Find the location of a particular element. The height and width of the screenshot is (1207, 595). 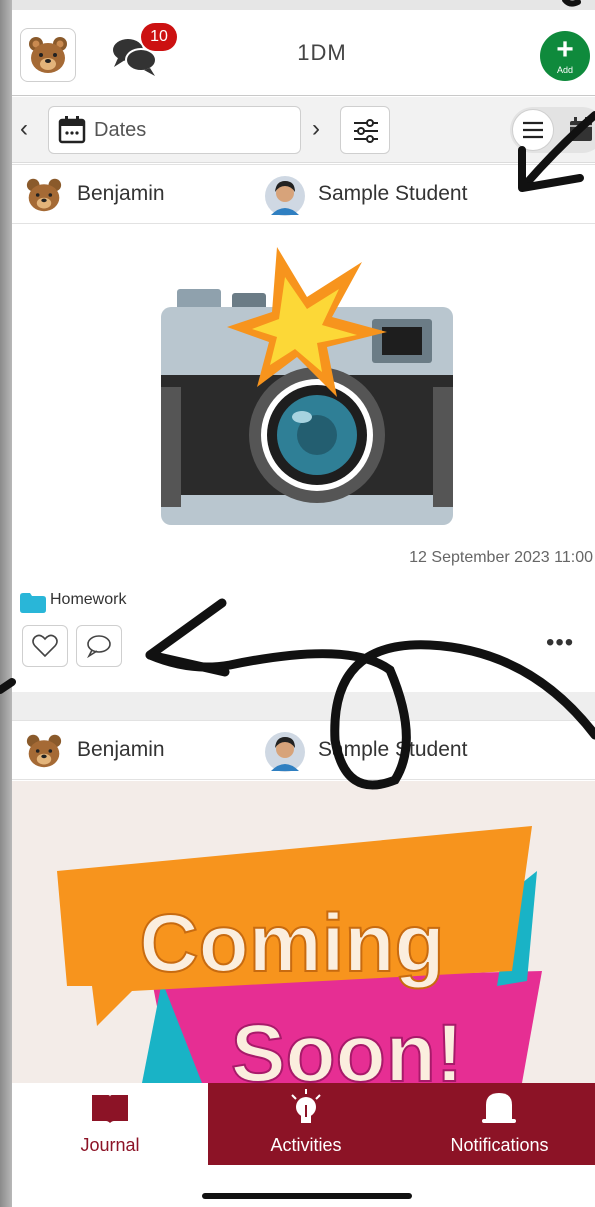

app-header: 10 1DM + Add is located at coordinates (303, 57).